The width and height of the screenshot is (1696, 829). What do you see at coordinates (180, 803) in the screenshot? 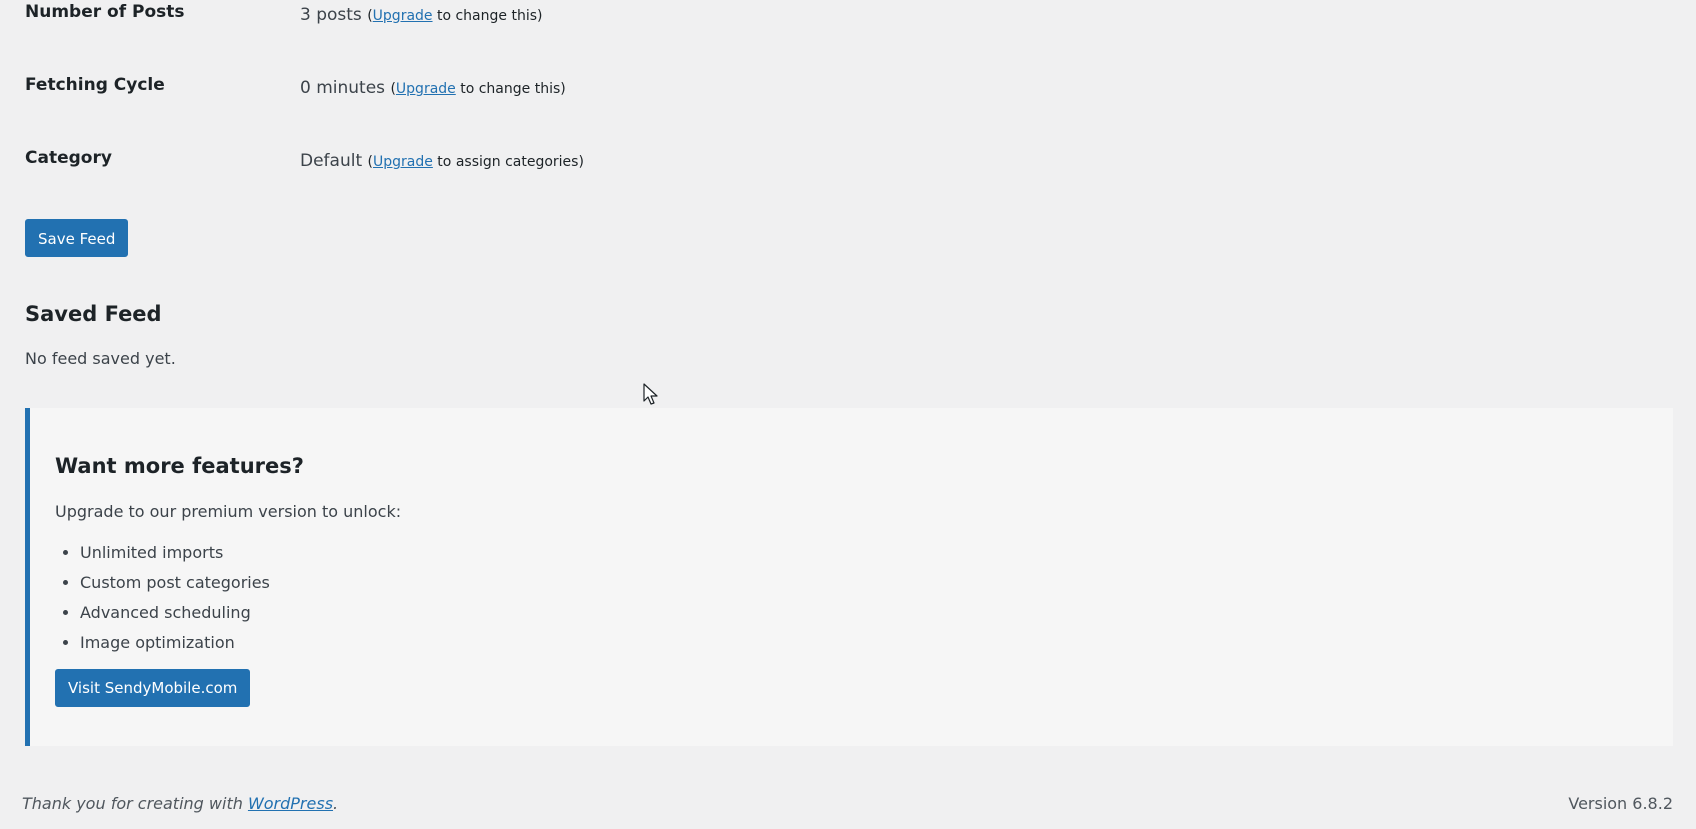
I see `footer-thanks: Thank you for creating with WordPress.` at bounding box center [180, 803].